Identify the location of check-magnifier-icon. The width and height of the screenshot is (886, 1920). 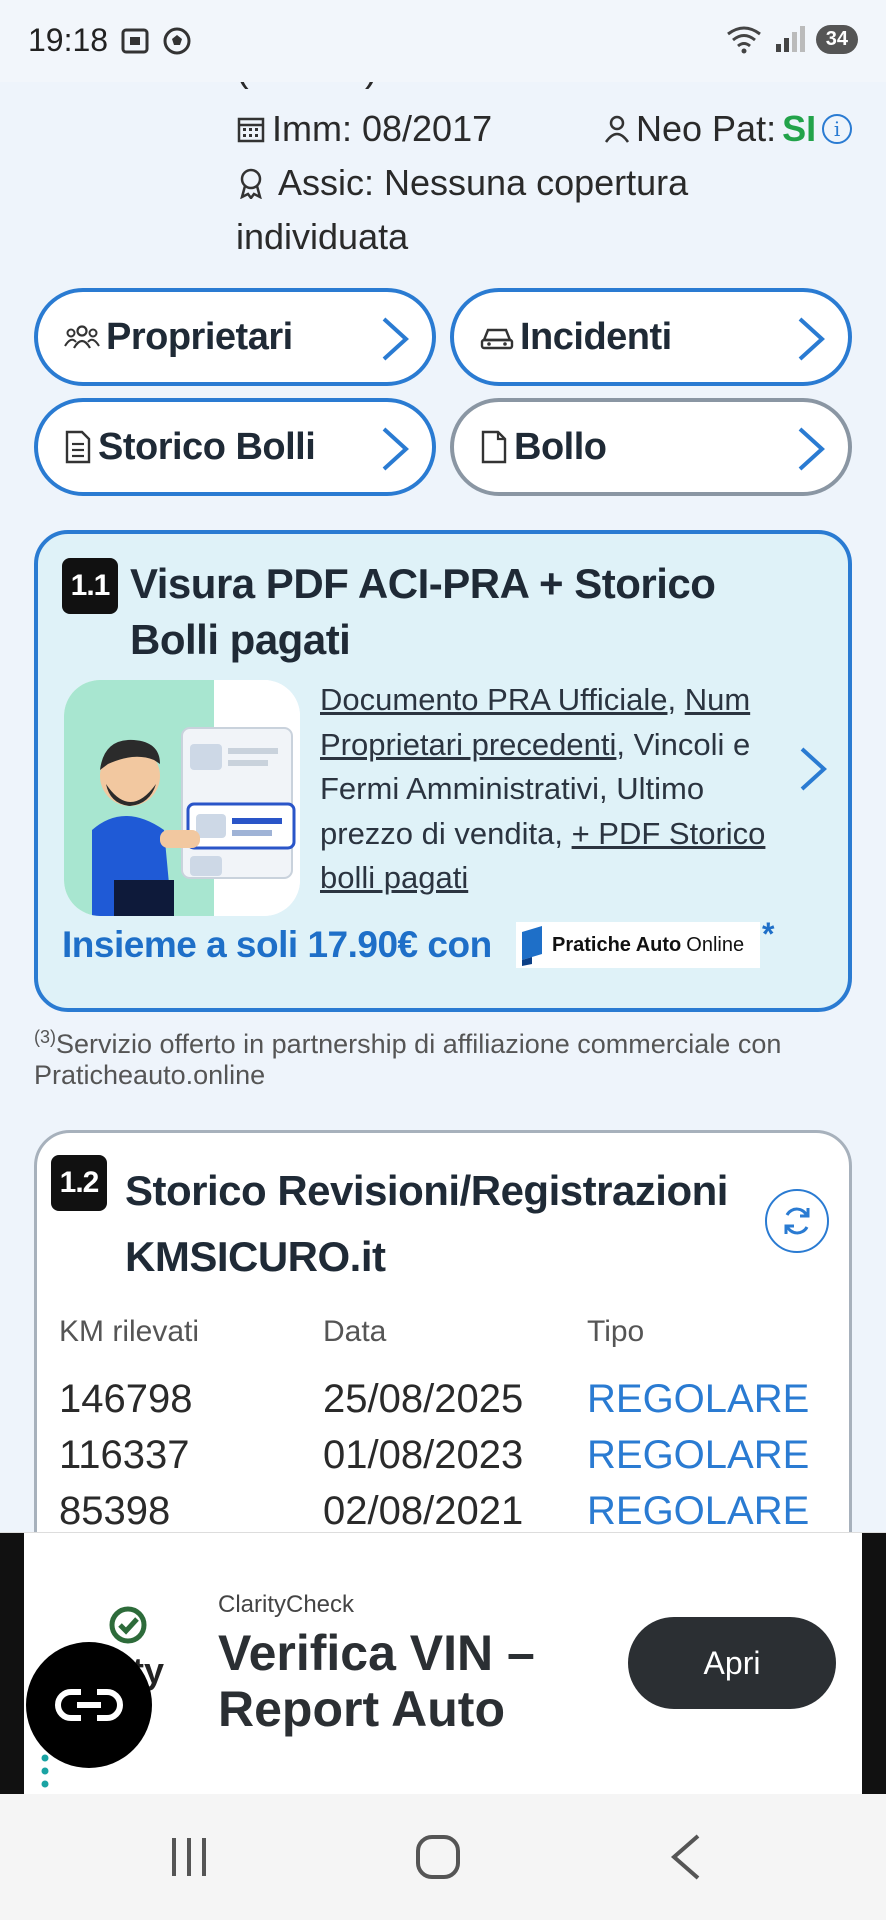
(128, 1625).